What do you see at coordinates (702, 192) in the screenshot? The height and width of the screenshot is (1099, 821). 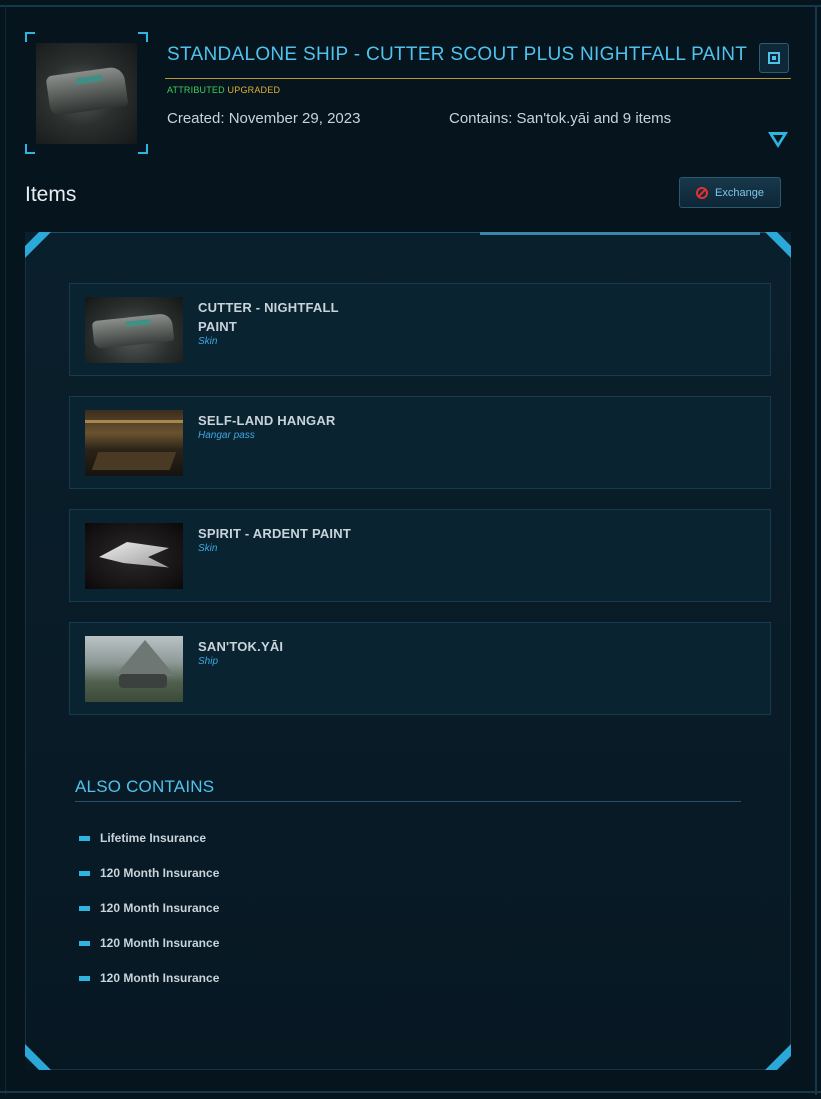 I see `no-entry-icon` at bounding box center [702, 192].